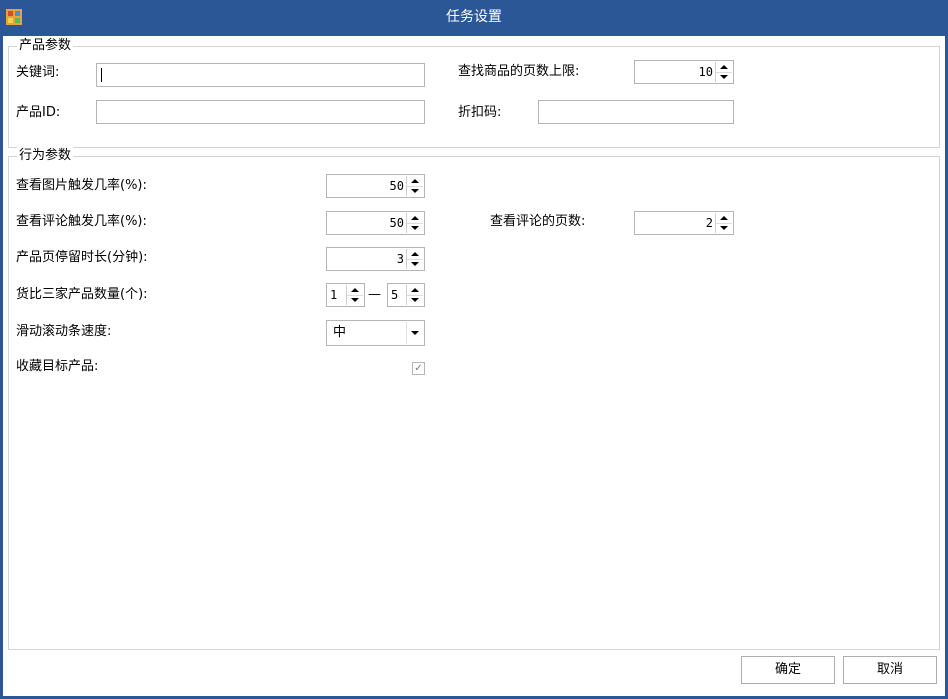  What do you see at coordinates (788, 670) in the screenshot?
I see `ok-button: 确定` at bounding box center [788, 670].